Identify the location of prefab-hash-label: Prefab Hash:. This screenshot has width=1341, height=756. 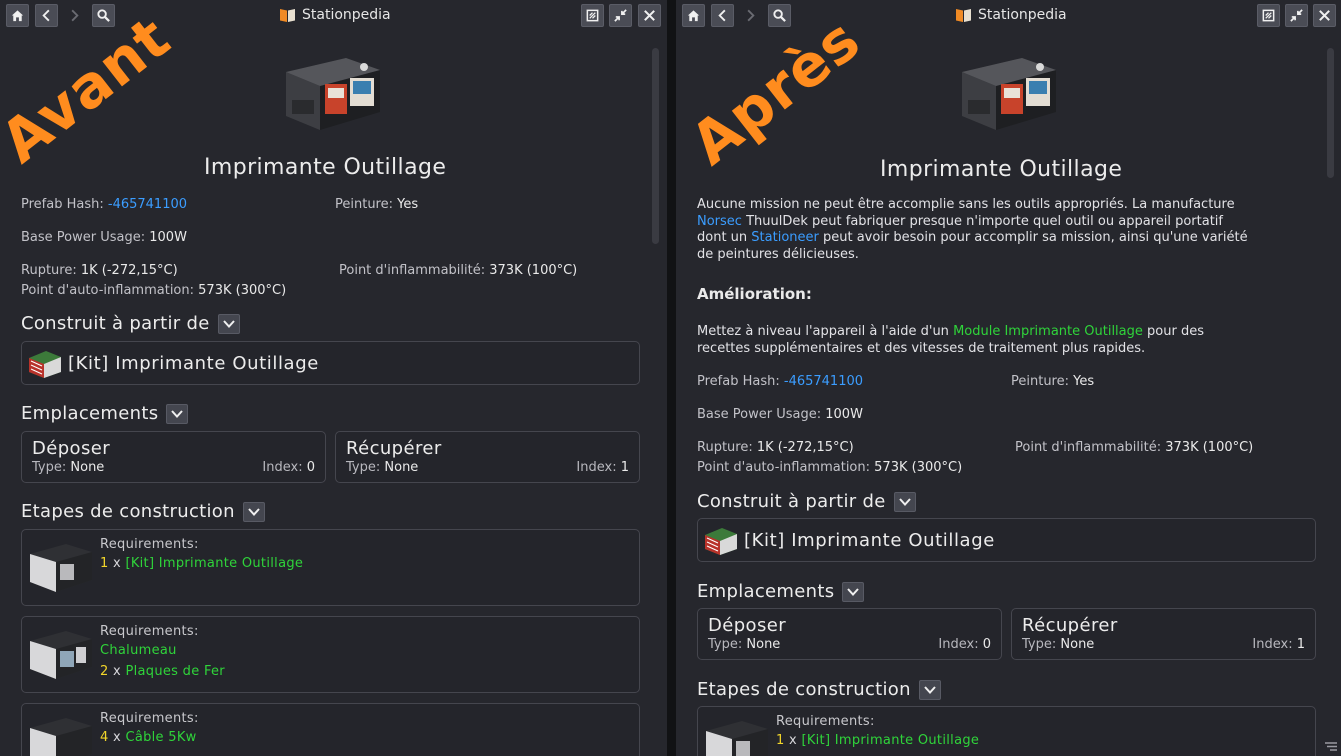
(738, 381).